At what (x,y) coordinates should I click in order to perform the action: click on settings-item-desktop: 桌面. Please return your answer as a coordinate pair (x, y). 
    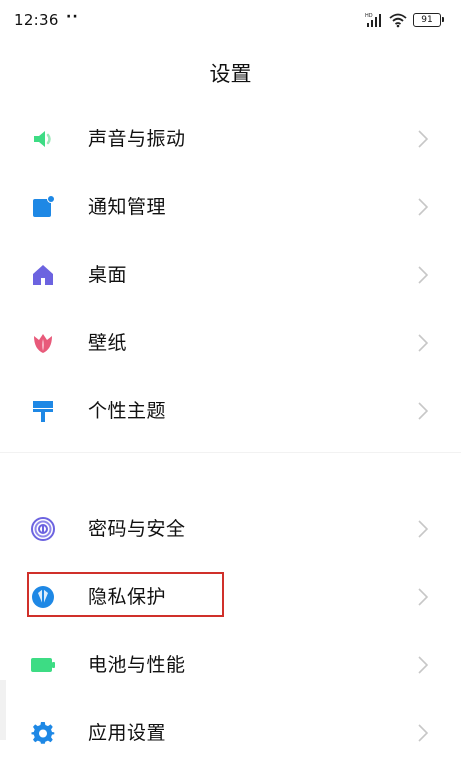
    Looking at the image, I should click on (230, 274).